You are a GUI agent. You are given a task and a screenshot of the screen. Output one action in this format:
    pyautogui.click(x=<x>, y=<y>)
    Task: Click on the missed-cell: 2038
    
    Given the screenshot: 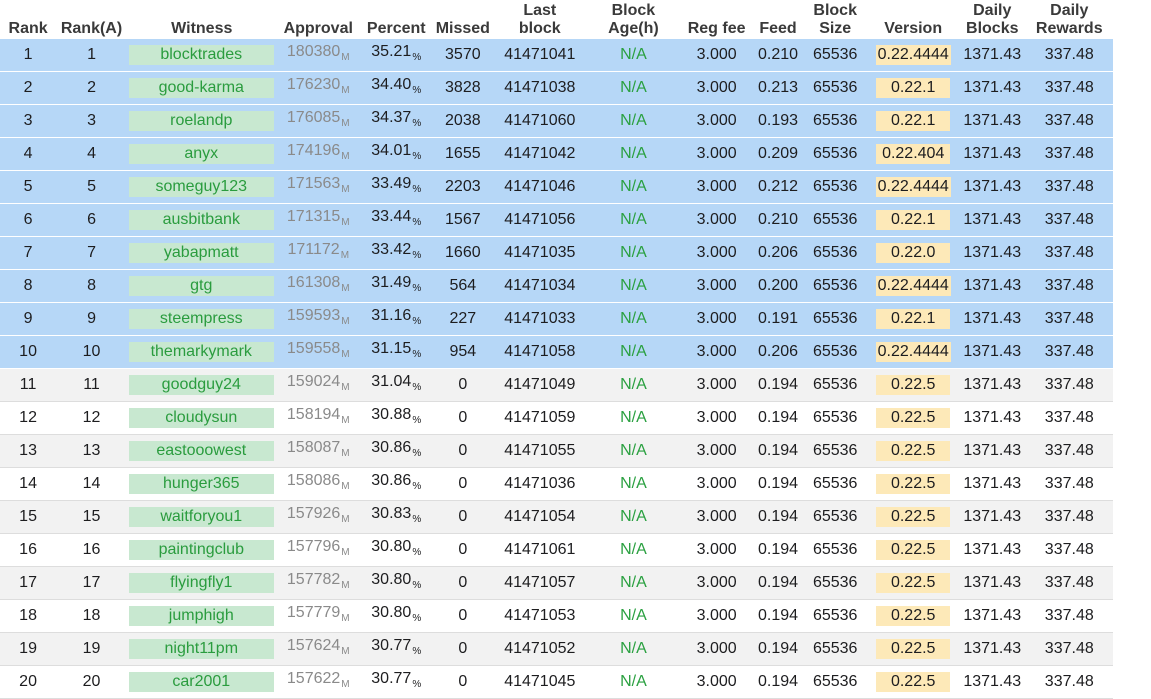 What is the action you would take?
    pyautogui.click(x=462, y=121)
    